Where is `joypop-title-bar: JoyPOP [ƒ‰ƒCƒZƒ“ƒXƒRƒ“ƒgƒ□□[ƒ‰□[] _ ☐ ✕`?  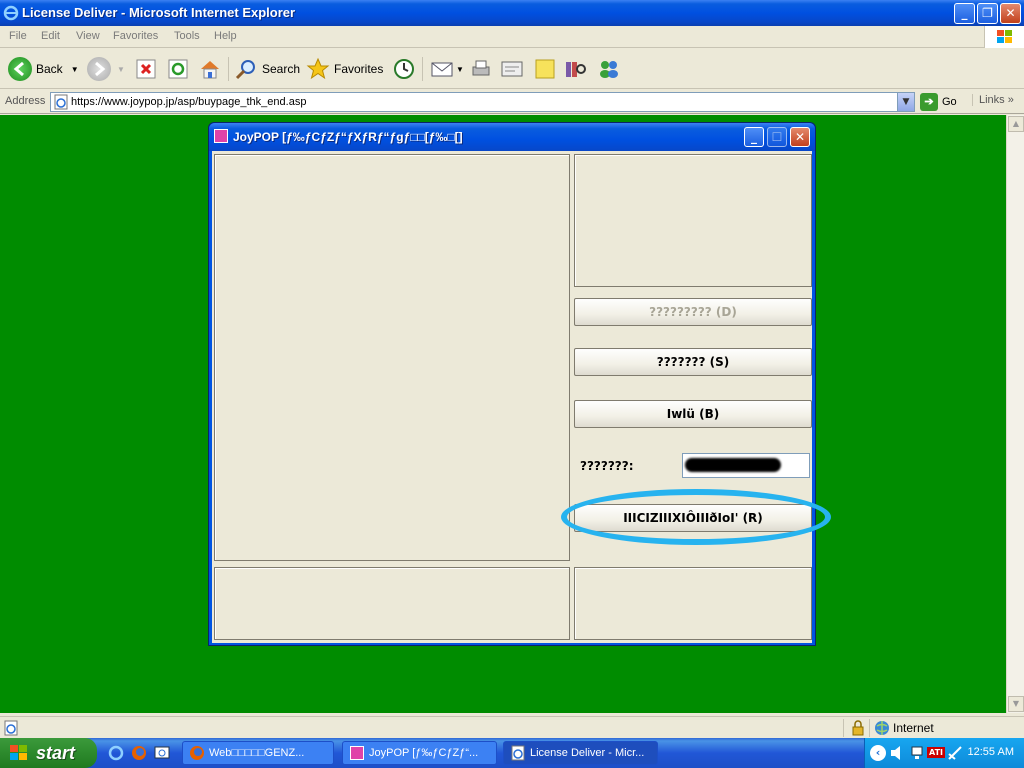 joypop-title-bar: JoyPOP [ƒ‰ƒCƒZƒ“ƒXƒRƒ“ƒgƒ□□[ƒ‰□[] _ ☐ ✕ is located at coordinates (512, 137).